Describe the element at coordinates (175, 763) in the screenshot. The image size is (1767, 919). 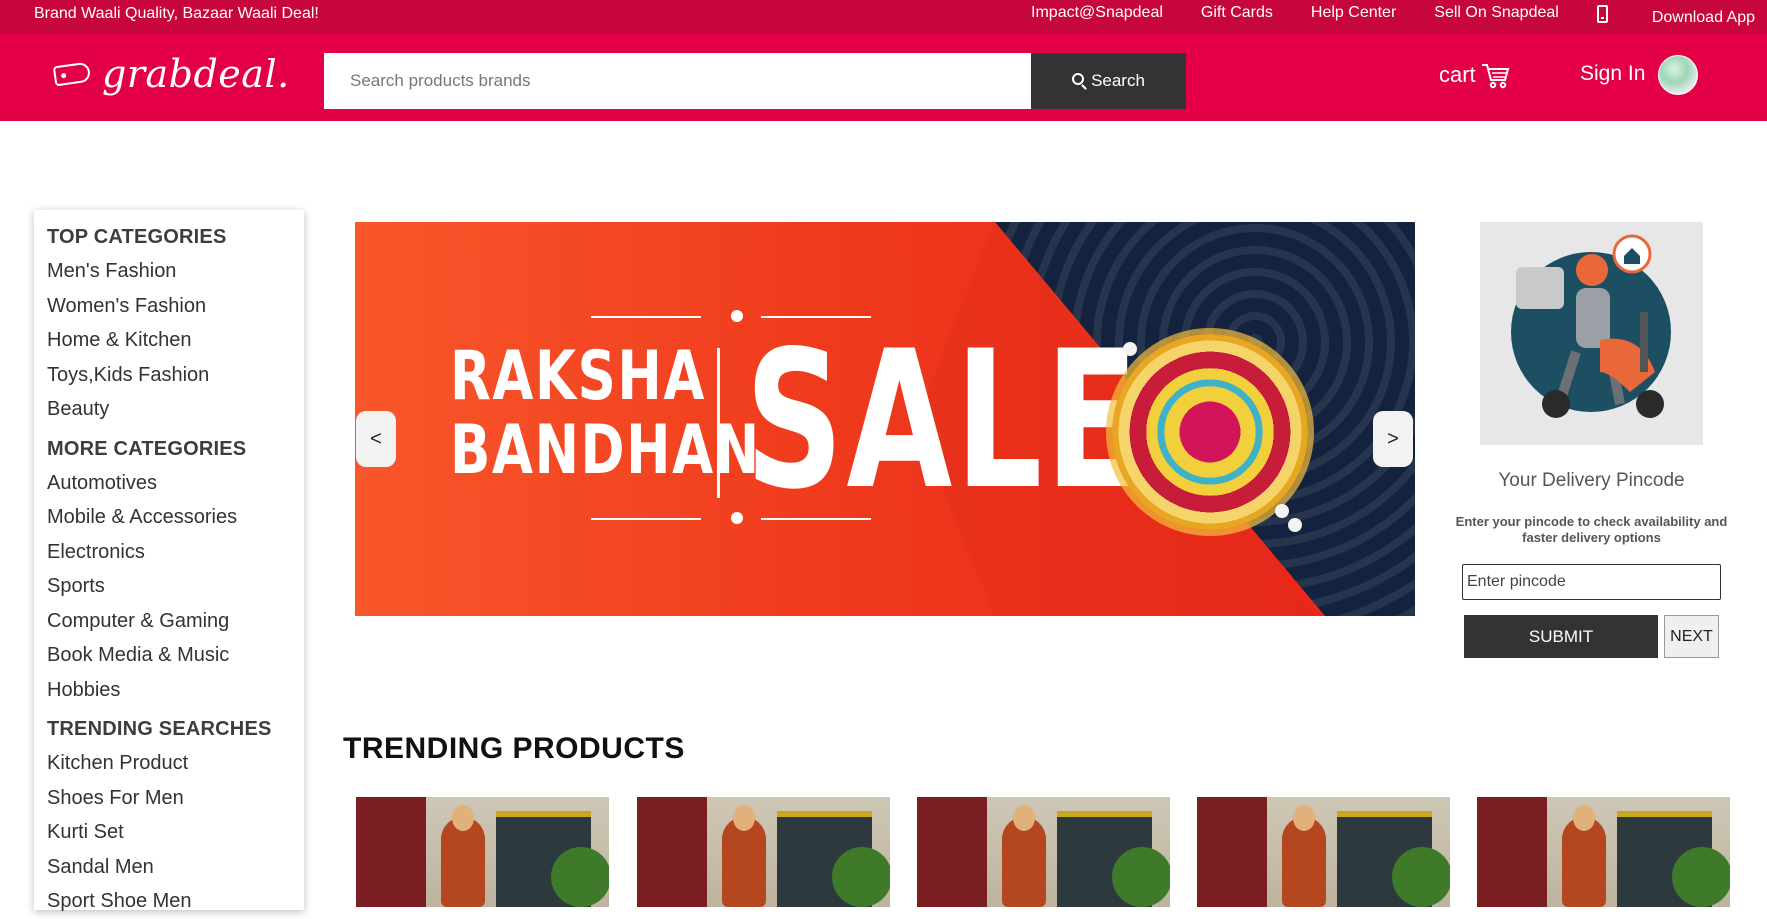
I see `sidebar-item-kitchen-product: Kitchen Product` at that location.